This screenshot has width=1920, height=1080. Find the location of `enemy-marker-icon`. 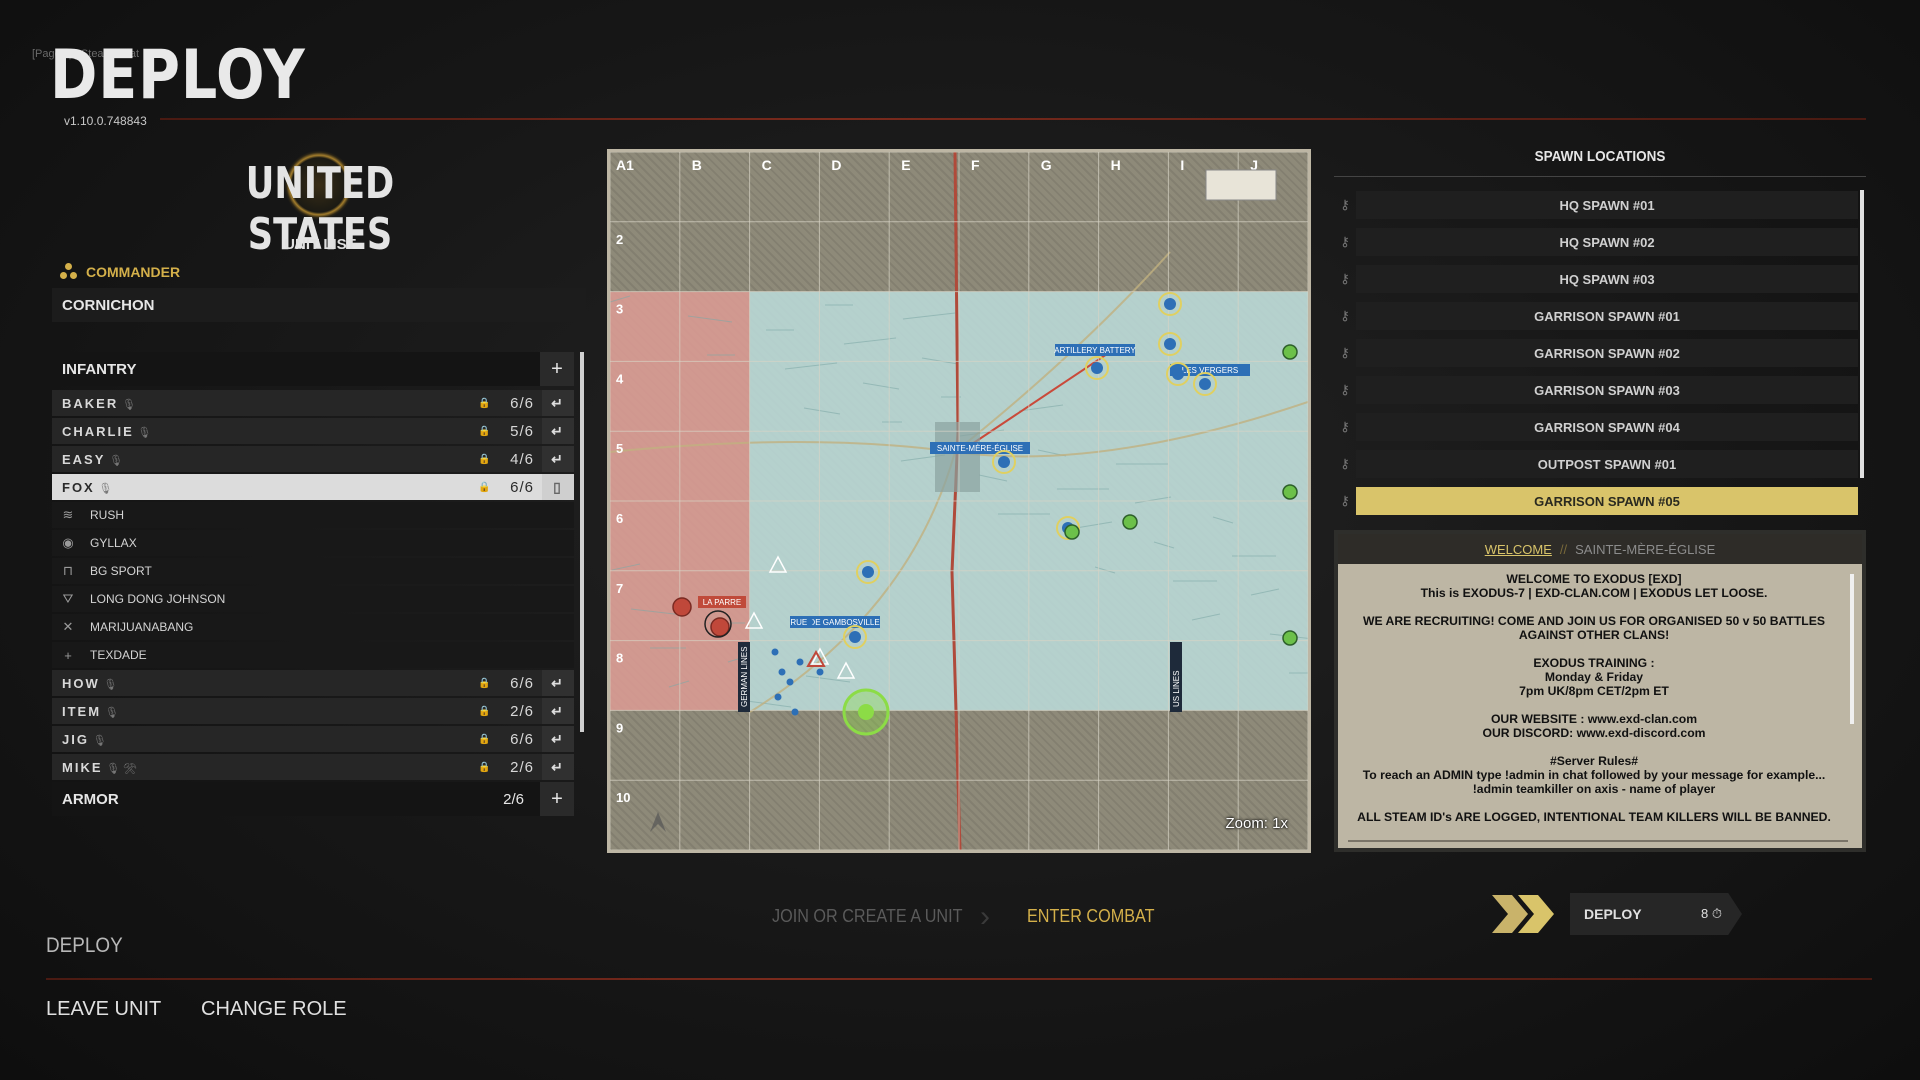

enemy-marker-icon is located at coordinates (682, 607).